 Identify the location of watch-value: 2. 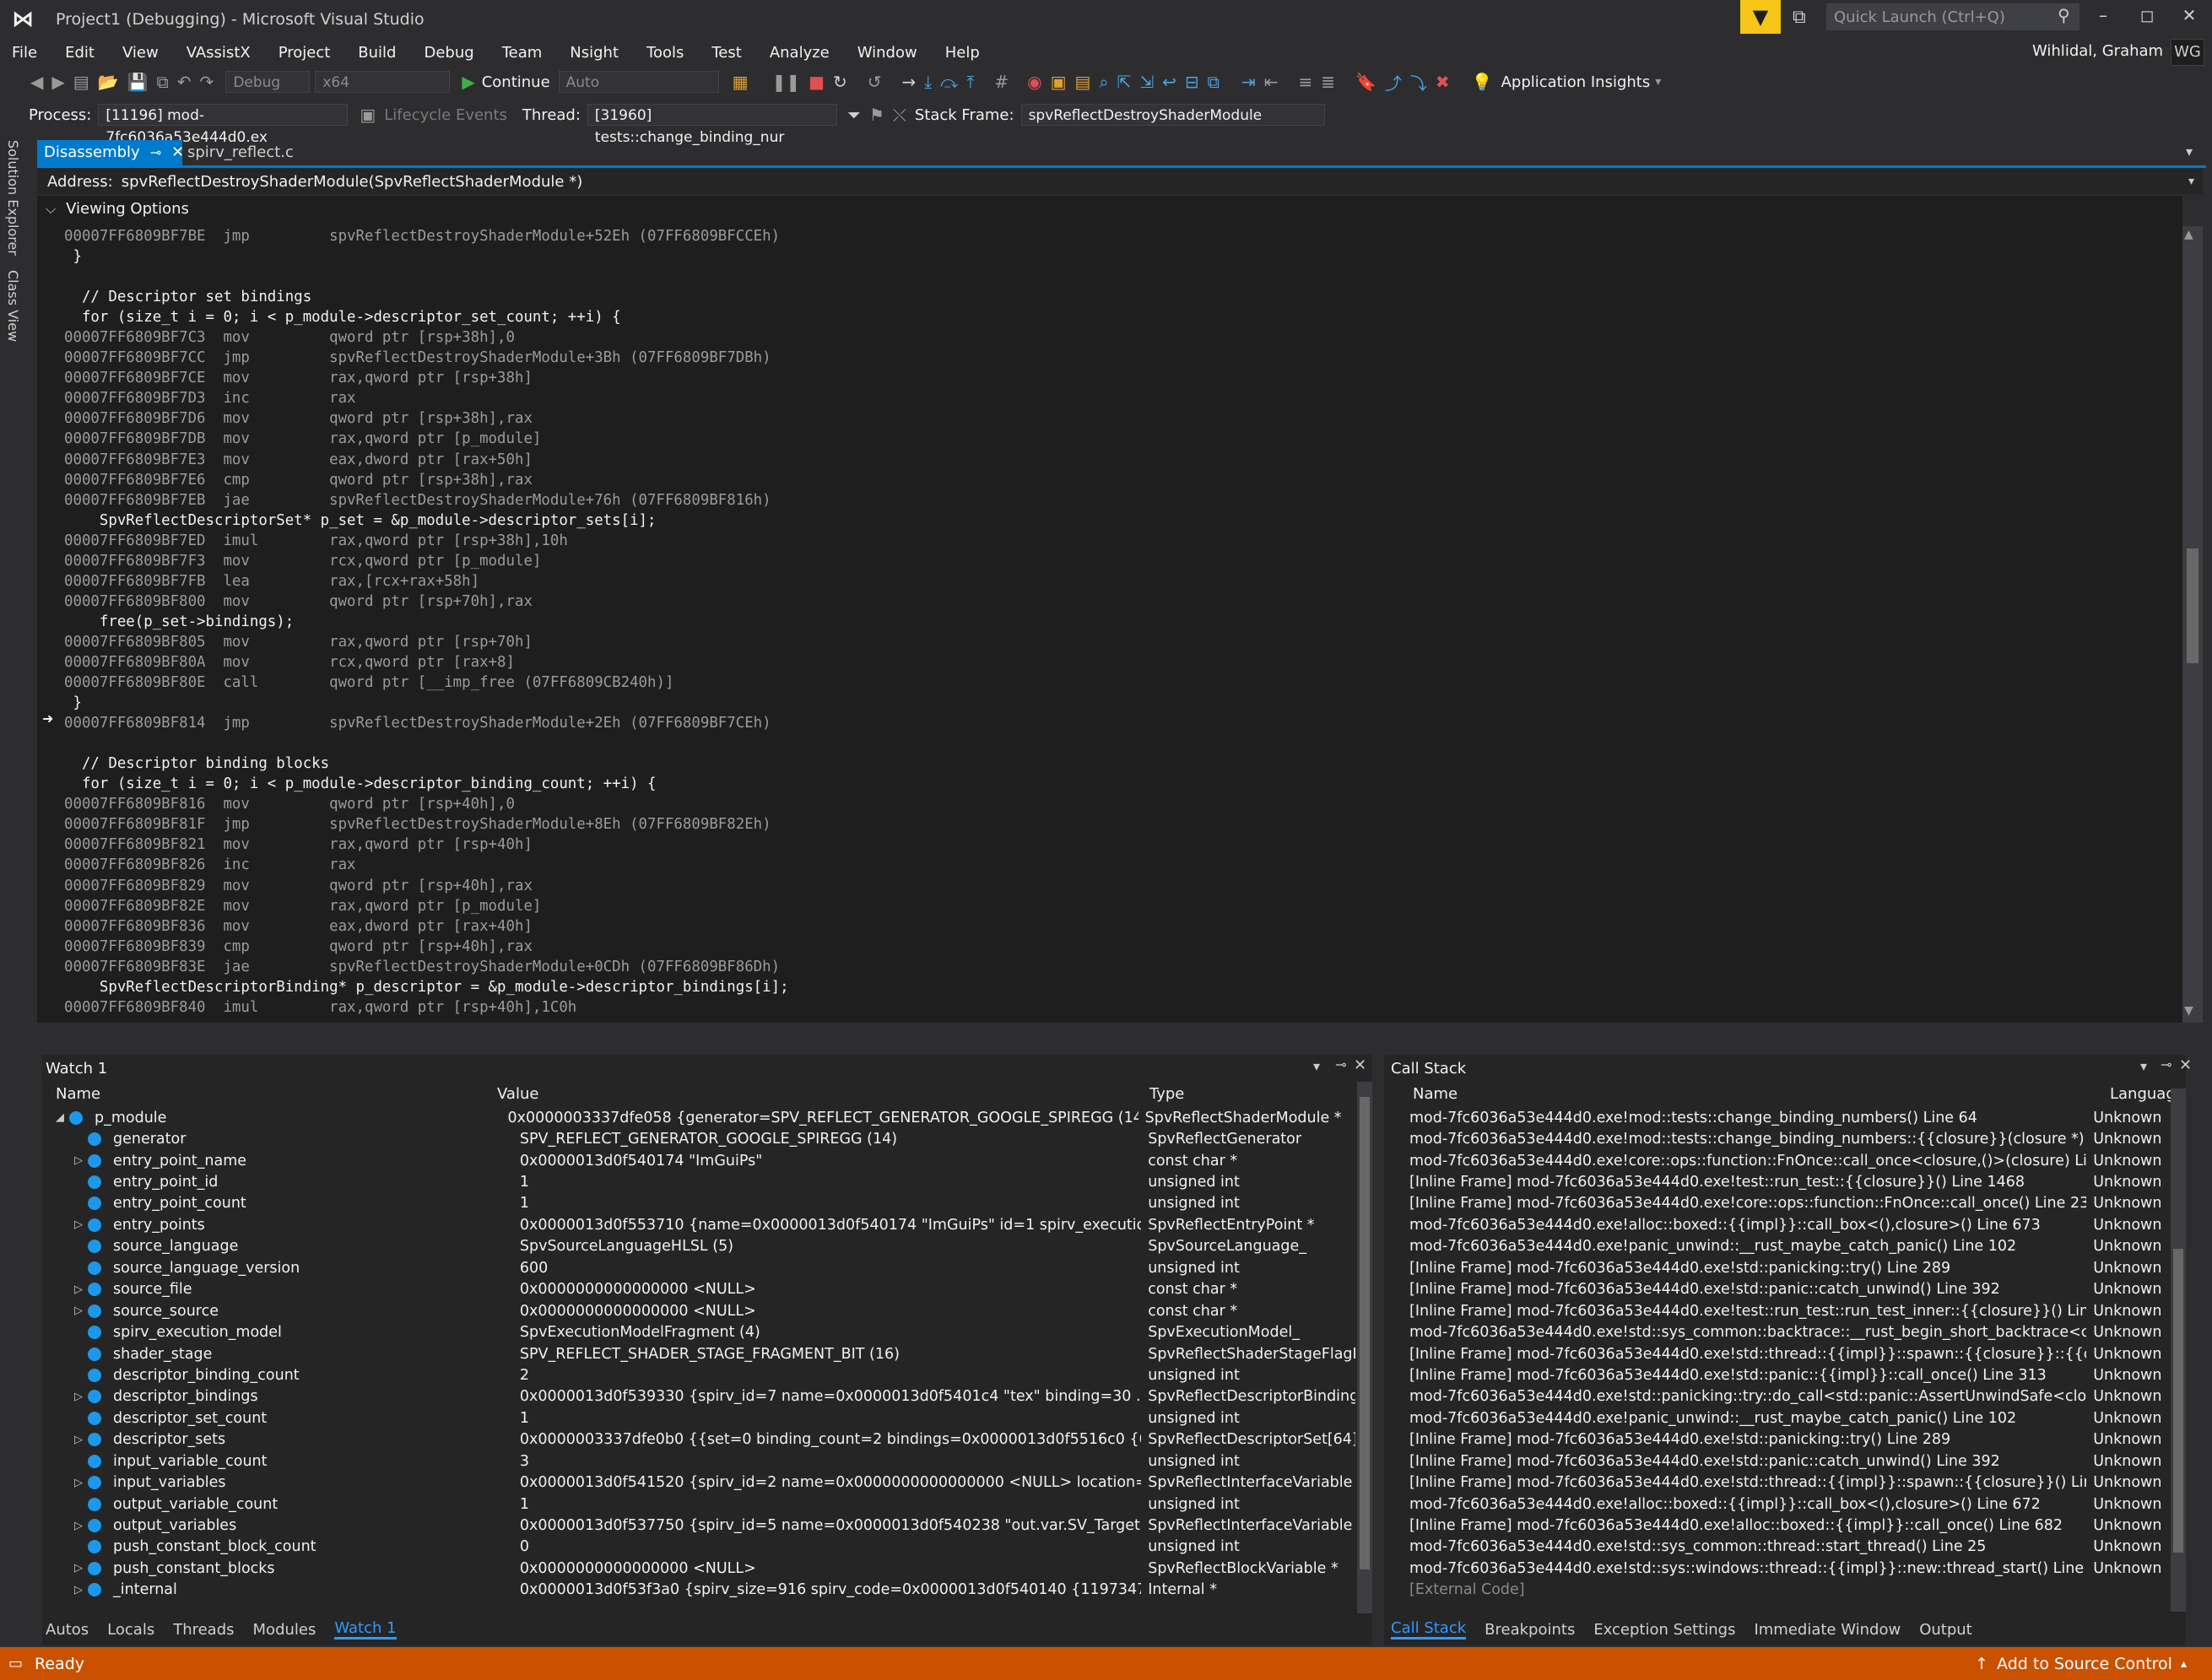
(826, 1375).